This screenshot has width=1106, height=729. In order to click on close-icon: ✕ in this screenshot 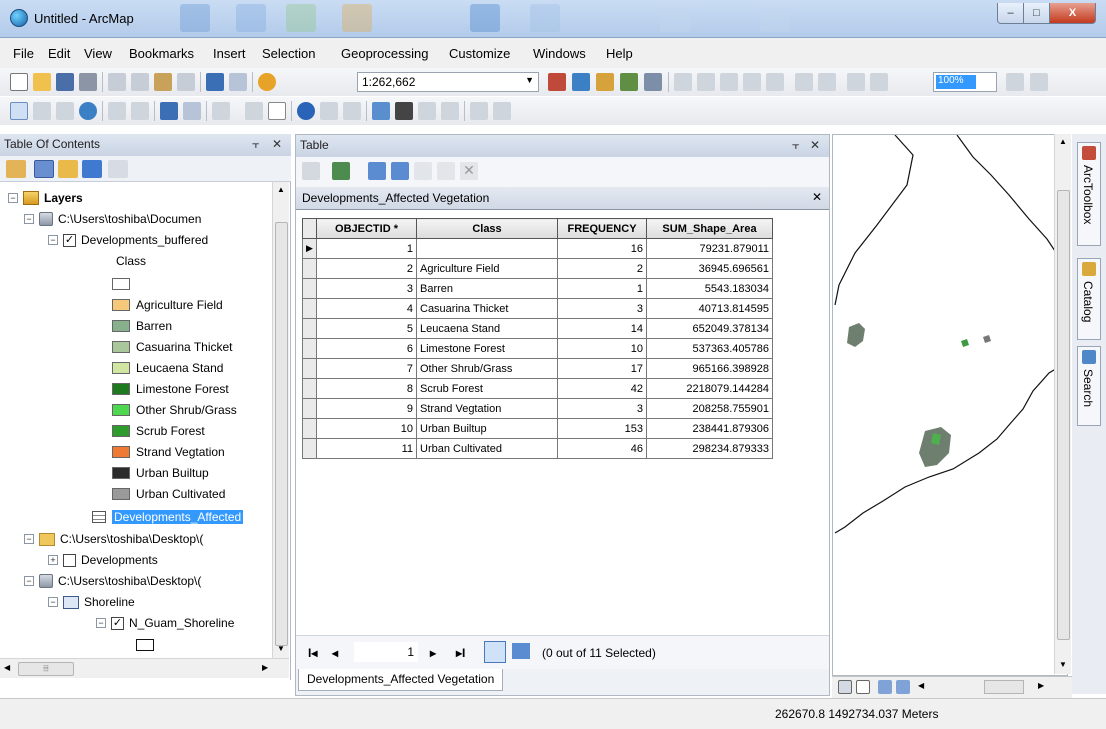, I will do `click(277, 144)`.